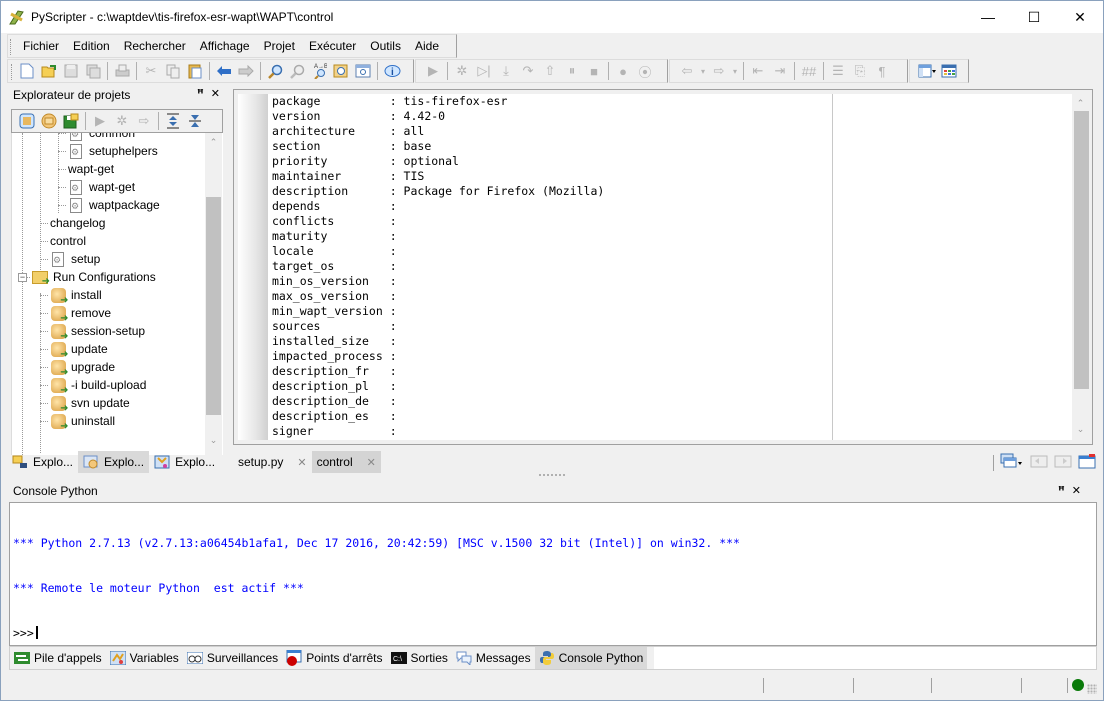 This screenshot has width=1104, height=701. Describe the element at coordinates (438, 296) in the screenshot. I see `editor-line: max_os_version :` at that location.